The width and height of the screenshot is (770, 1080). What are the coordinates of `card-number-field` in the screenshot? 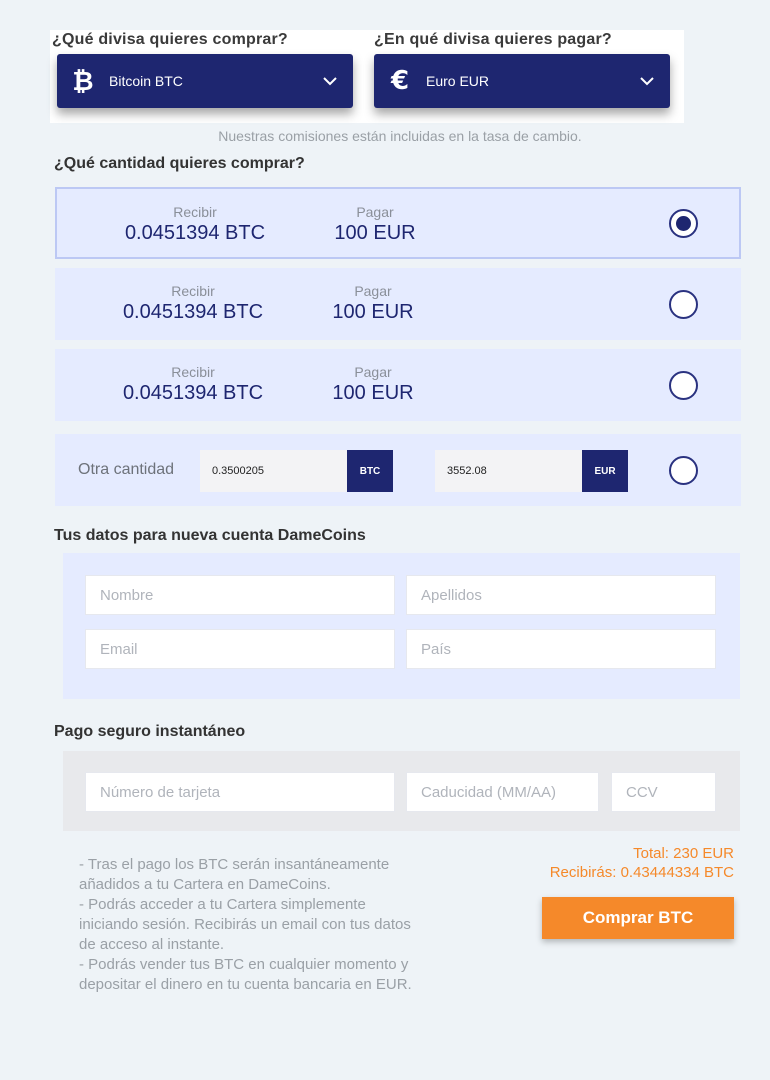 It's located at (240, 792).